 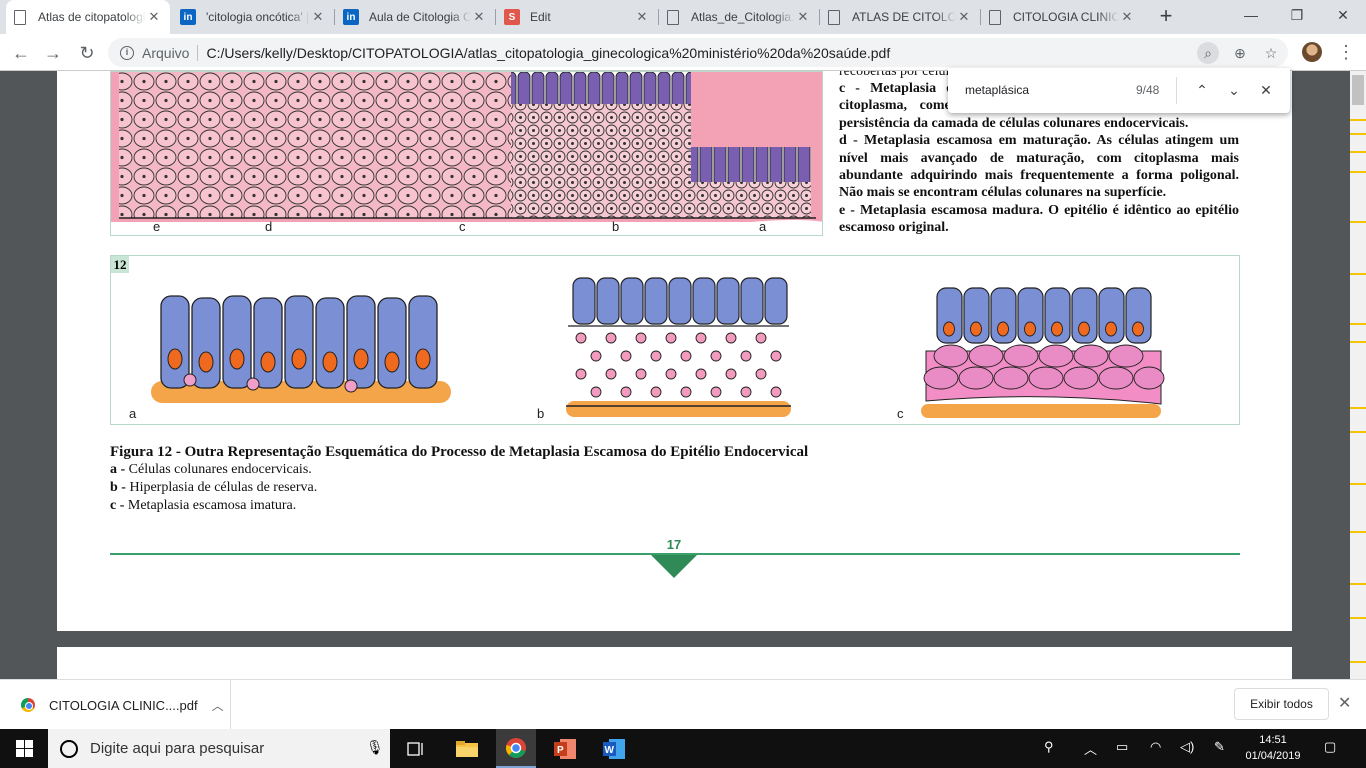 I want to click on find-input: metaplásica, so click(x=997, y=90).